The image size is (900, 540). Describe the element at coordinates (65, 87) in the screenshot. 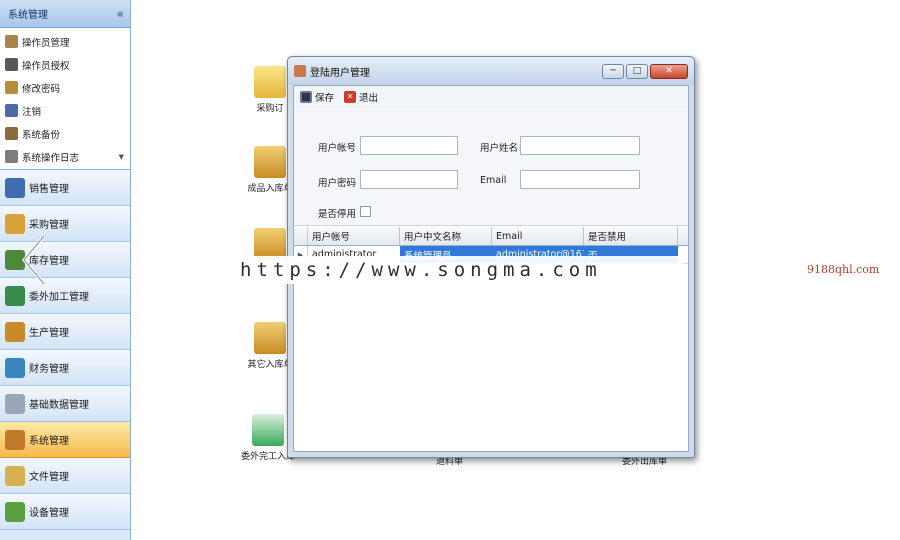

I see `submenu-item-change-password: 修改密码` at that location.